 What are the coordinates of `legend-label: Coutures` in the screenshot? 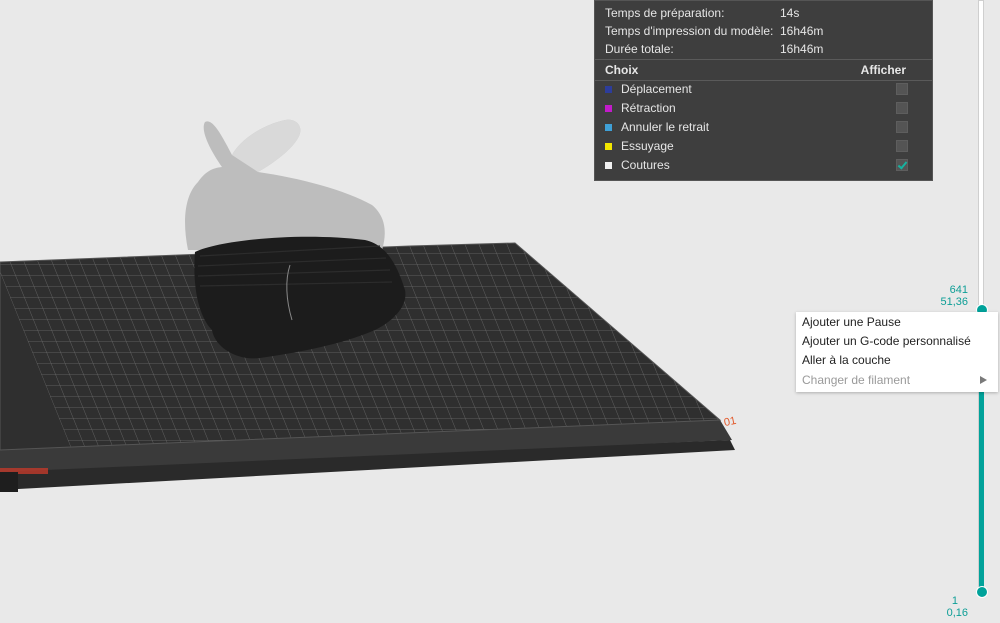 It's located at (645, 165).